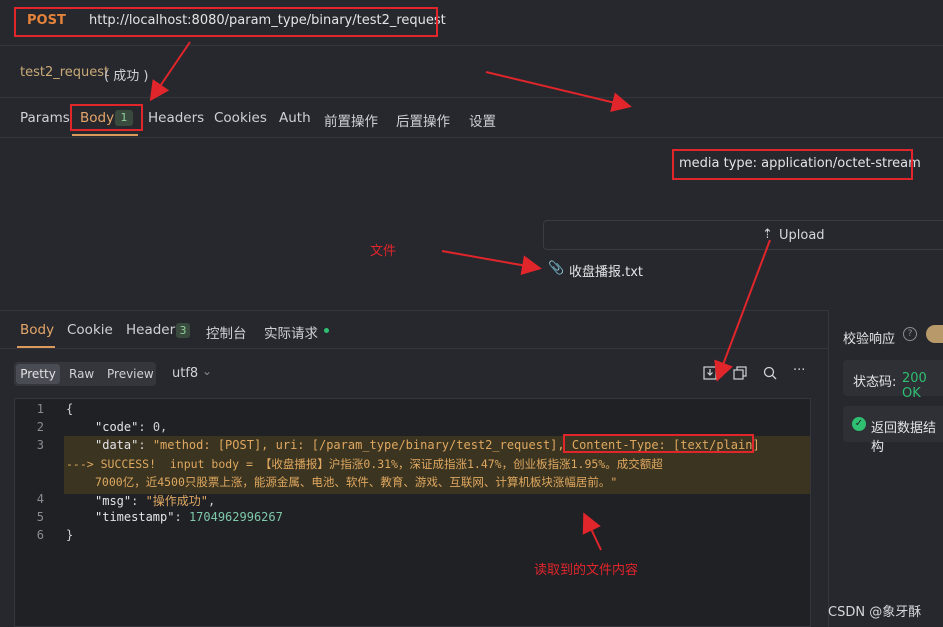 The width and height of the screenshot is (943, 627). What do you see at coordinates (742, 310) in the screenshot?
I see `arrow-to-content-type` at bounding box center [742, 310].